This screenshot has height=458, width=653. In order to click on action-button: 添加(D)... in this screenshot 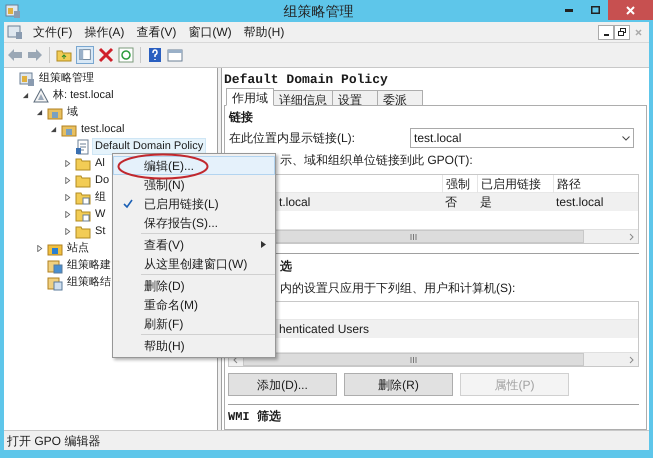, I will do `click(282, 384)`.